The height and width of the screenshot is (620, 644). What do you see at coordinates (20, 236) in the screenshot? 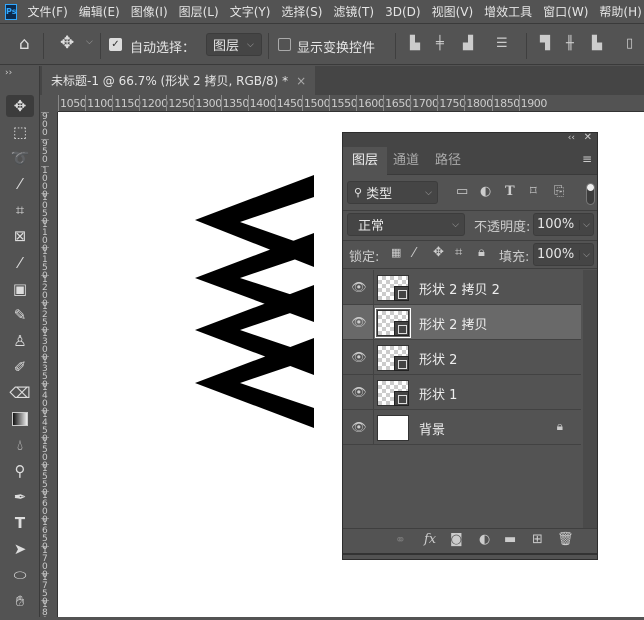
I see `frame-tool-icon: ⊠` at bounding box center [20, 236].